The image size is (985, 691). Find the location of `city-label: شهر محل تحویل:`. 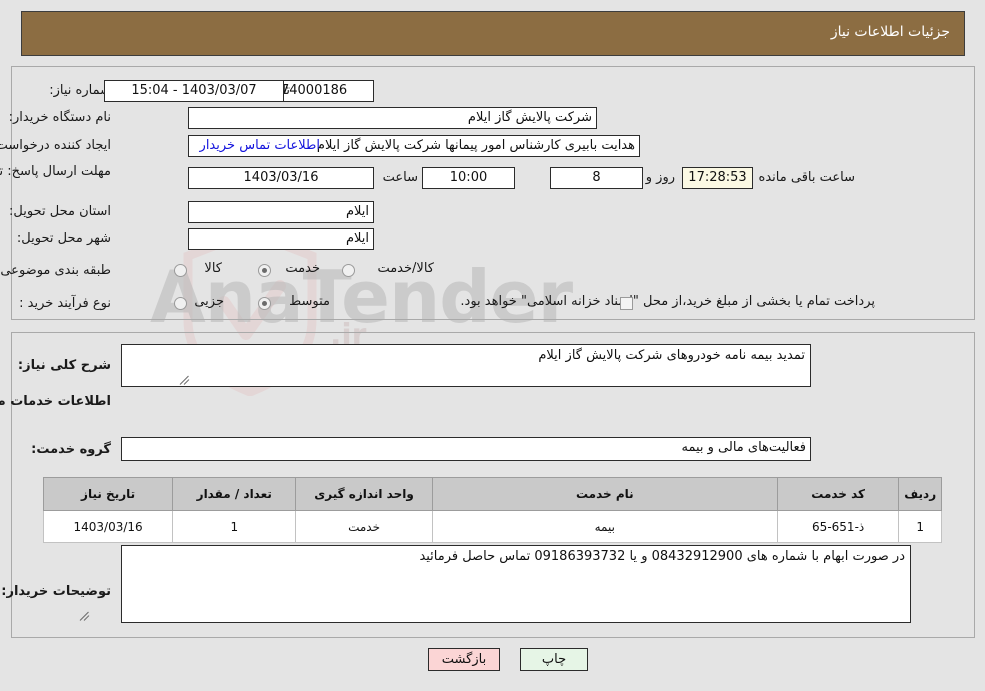

city-label: شهر محل تحویل: is located at coordinates (63, 238).